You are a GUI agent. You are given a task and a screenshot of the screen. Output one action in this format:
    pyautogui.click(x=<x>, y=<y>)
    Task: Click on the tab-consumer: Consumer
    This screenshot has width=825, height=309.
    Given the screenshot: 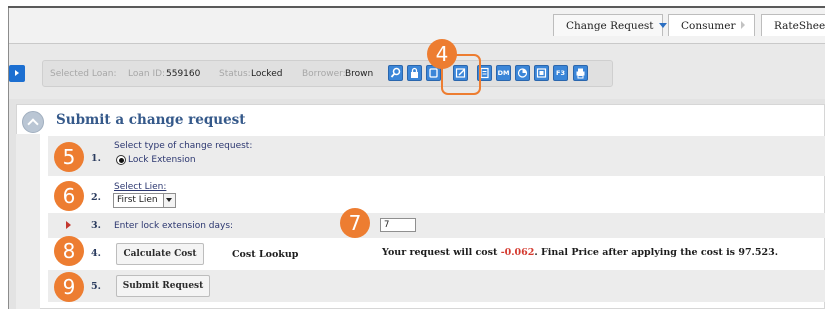 What is the action you would take?
    pyautogui.click(x=711, y=25)
    